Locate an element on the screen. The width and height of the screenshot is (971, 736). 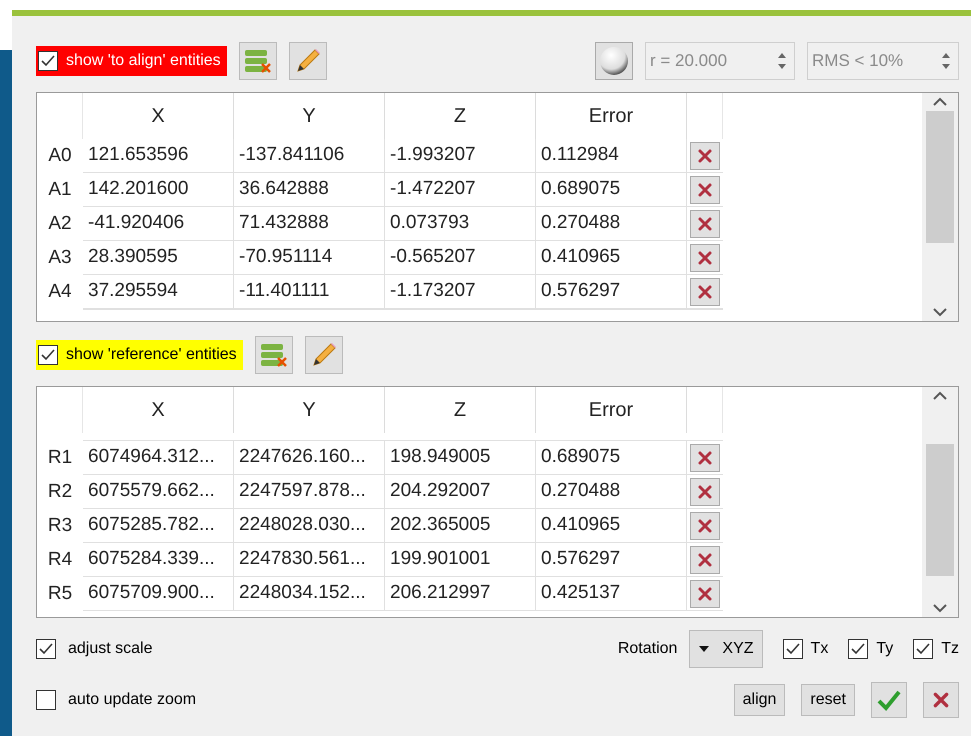
sphere-button is located at coordinates (614, 61).